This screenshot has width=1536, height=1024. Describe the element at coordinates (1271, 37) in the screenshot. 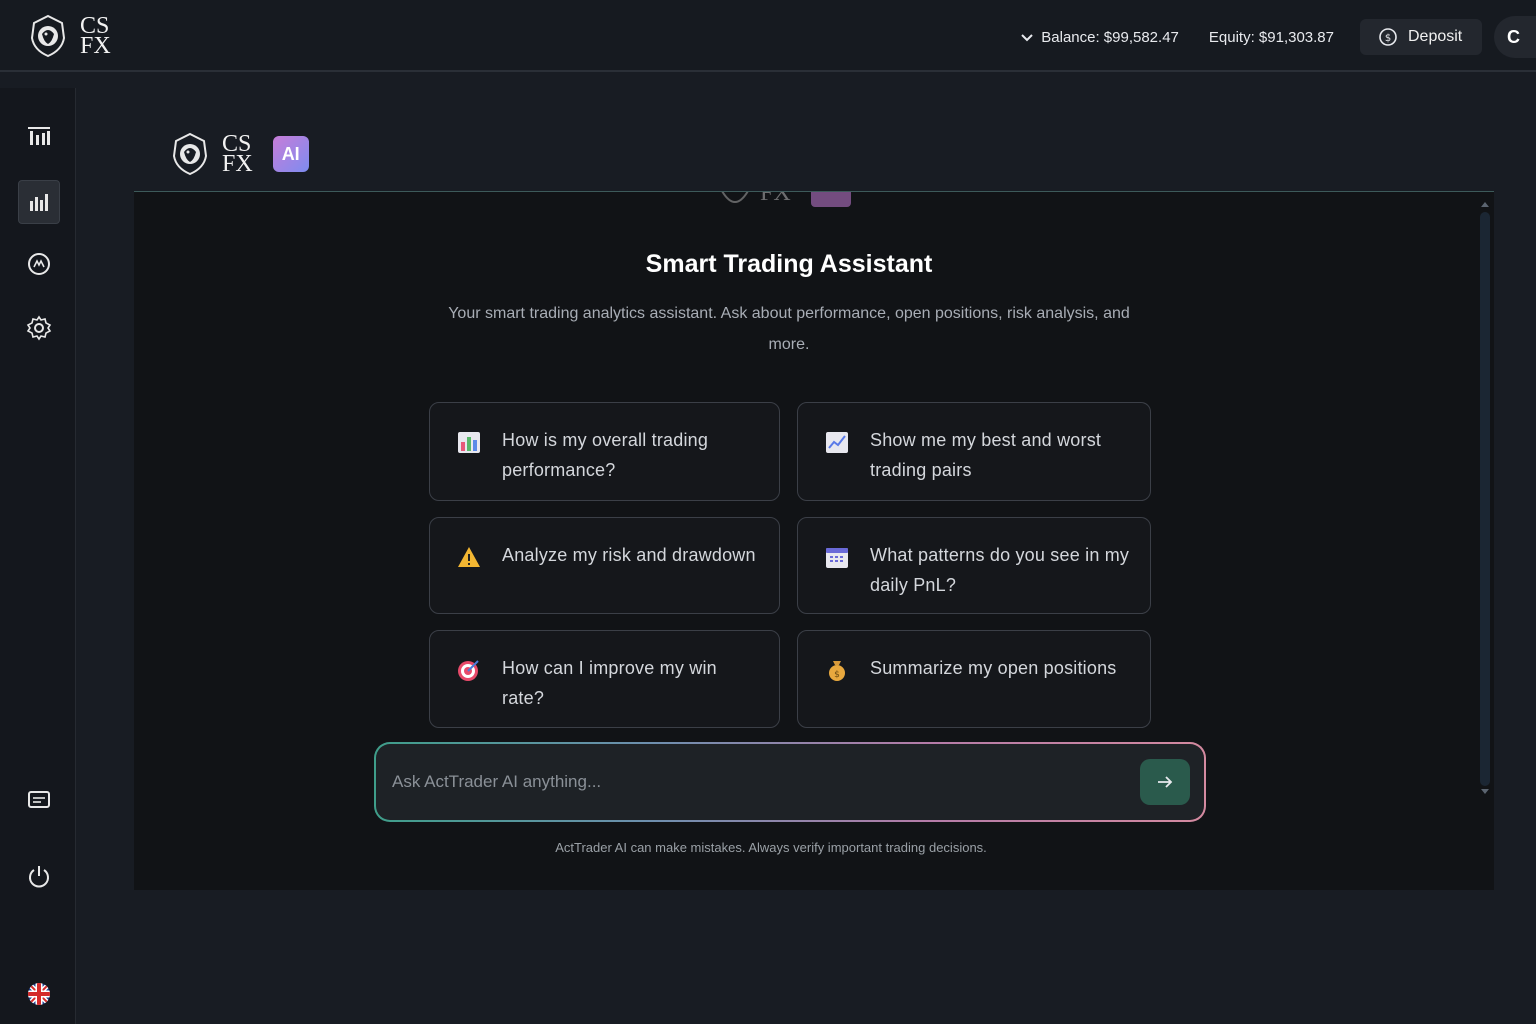

I see `equity-value: Equity: $91,303.87` at that location.